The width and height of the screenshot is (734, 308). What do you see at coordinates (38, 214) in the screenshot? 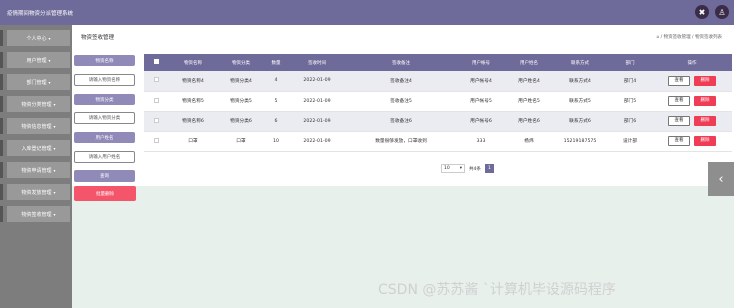
I see `sidebar-item-receipts: 物资签收管理 ▾` at bounding box center [38, 214].